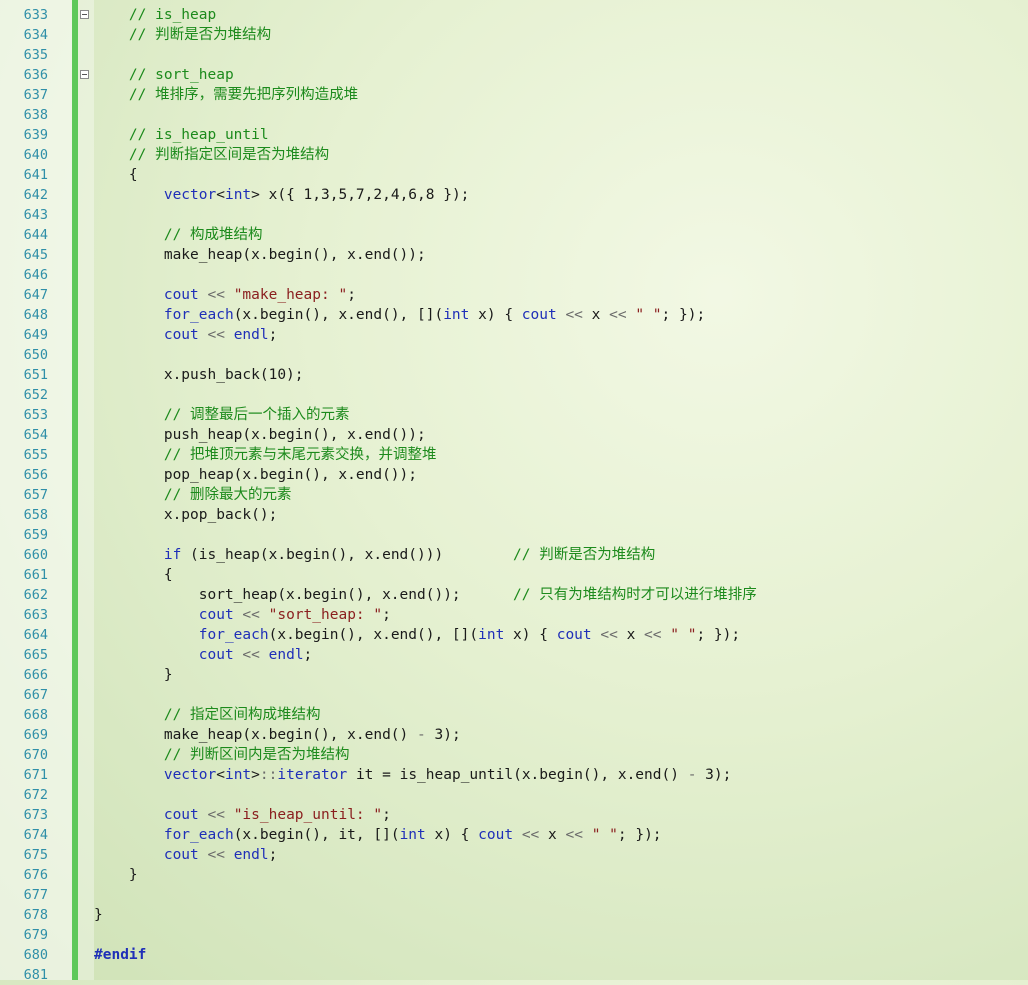 The height and width of the screenshot is (985, 1028). I want to click on line-number: 665, so click(35, 655).